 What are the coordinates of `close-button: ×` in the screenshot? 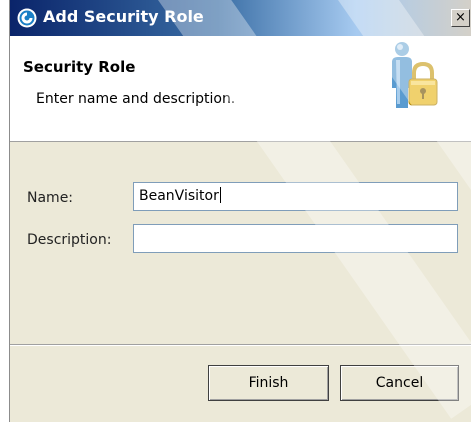 It's located at (460, 18).